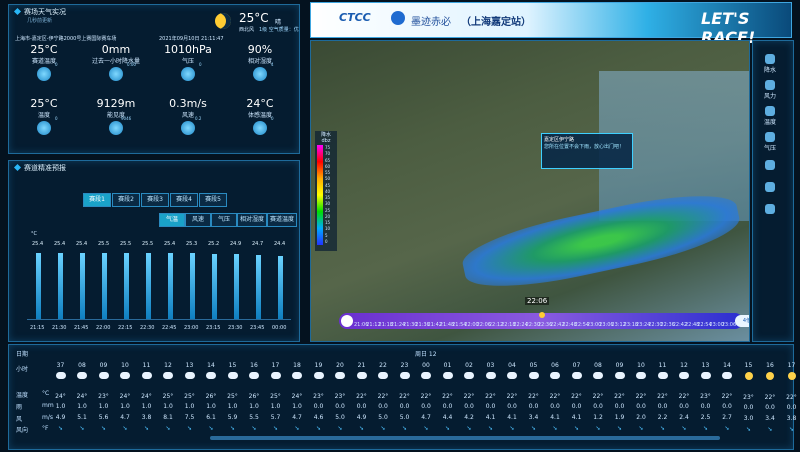 The width and height of the screenshot is (800, 452). I want to click on hour-label: 13, so click(705, 365).